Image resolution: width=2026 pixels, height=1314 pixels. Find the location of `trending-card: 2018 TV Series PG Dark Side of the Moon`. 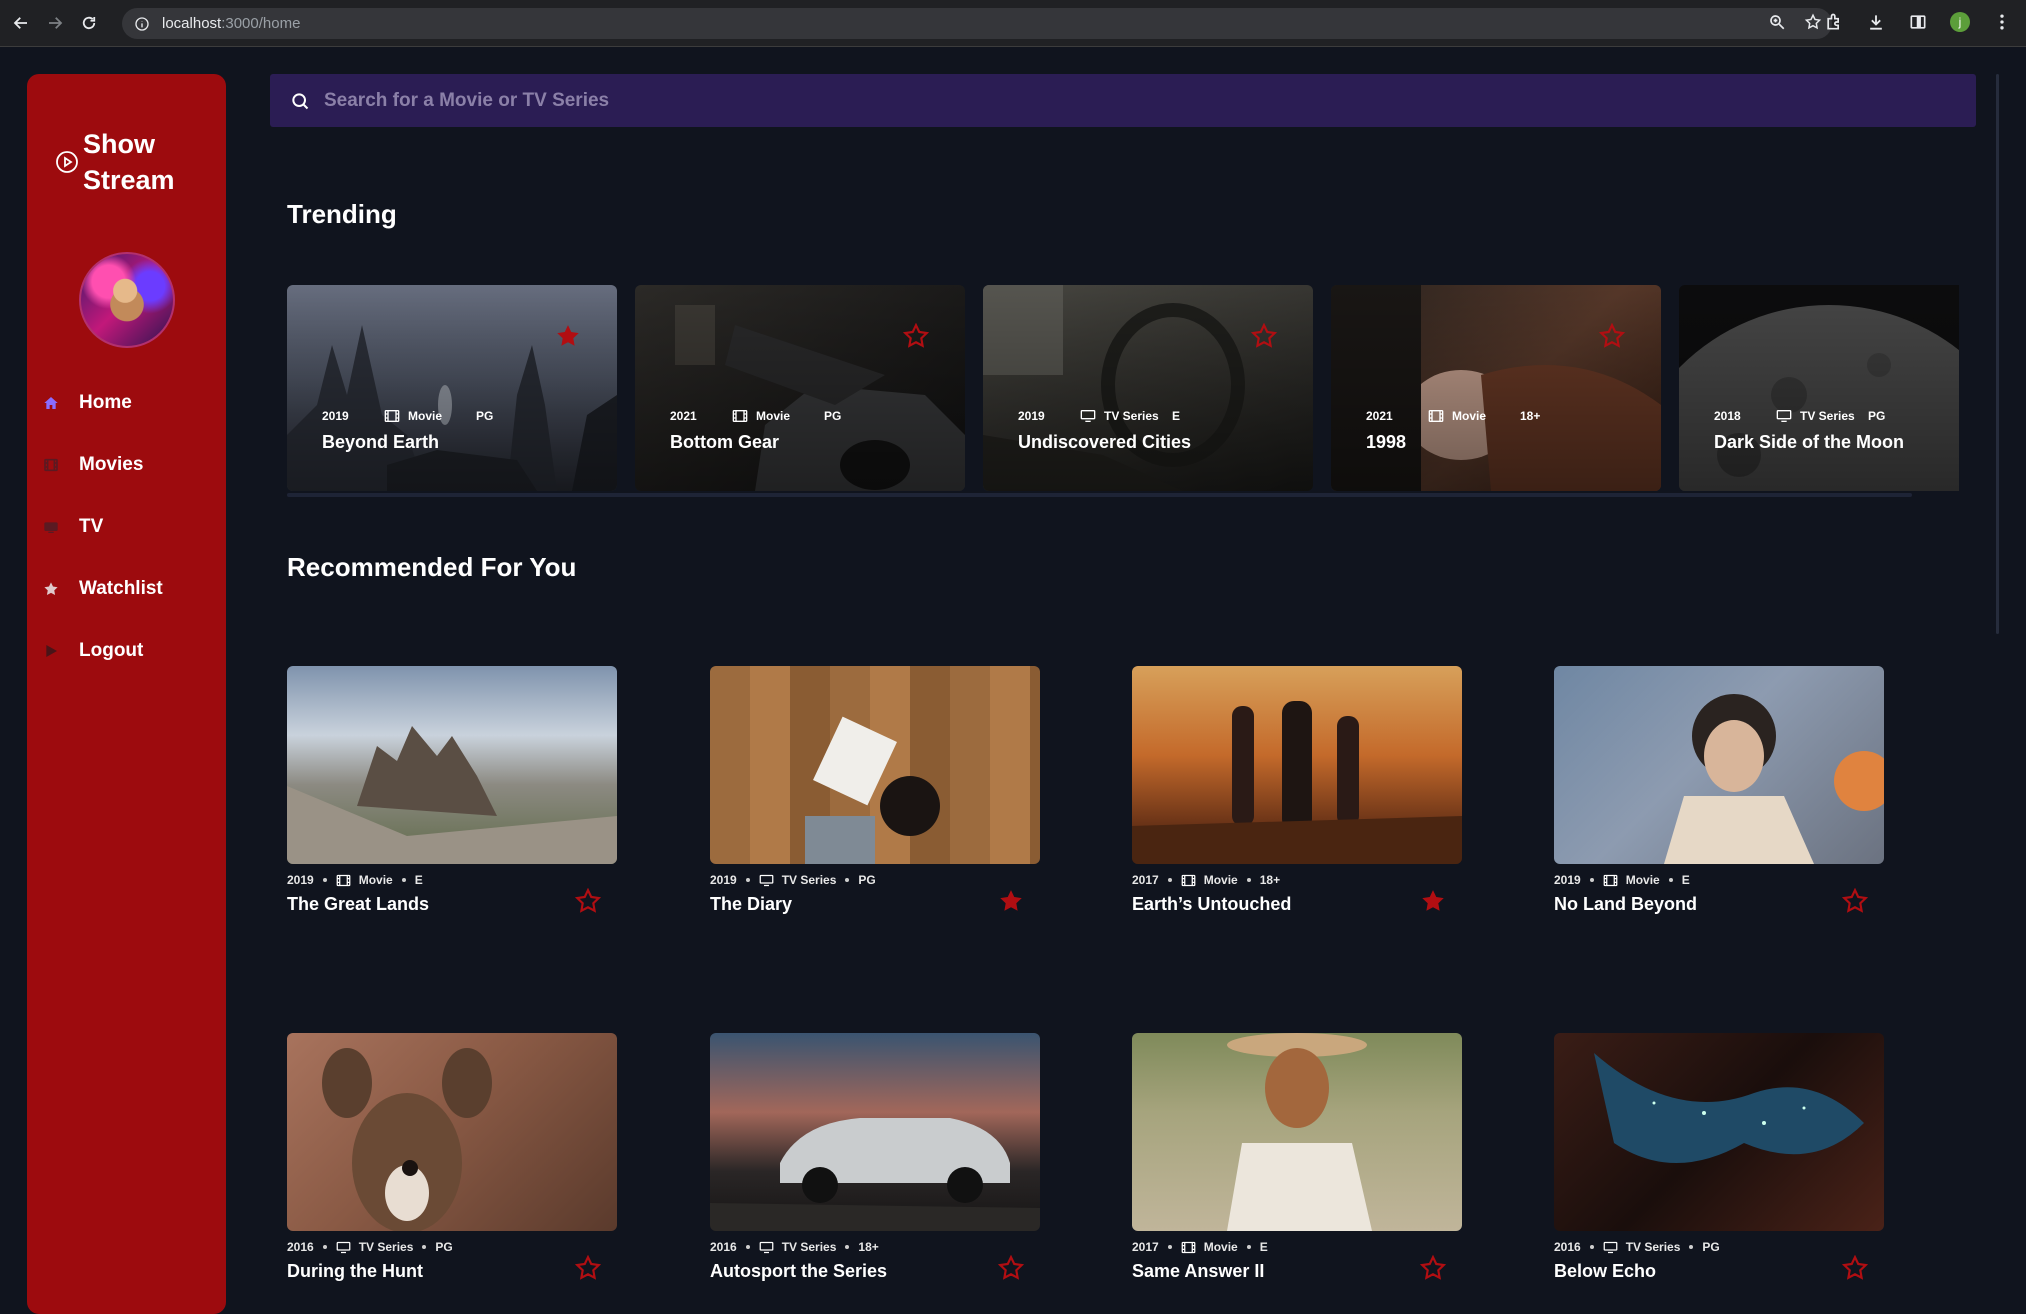

trending-card: 2018 TV Series PG Dark Side of the Moon is located at coordinates (1819, 388).